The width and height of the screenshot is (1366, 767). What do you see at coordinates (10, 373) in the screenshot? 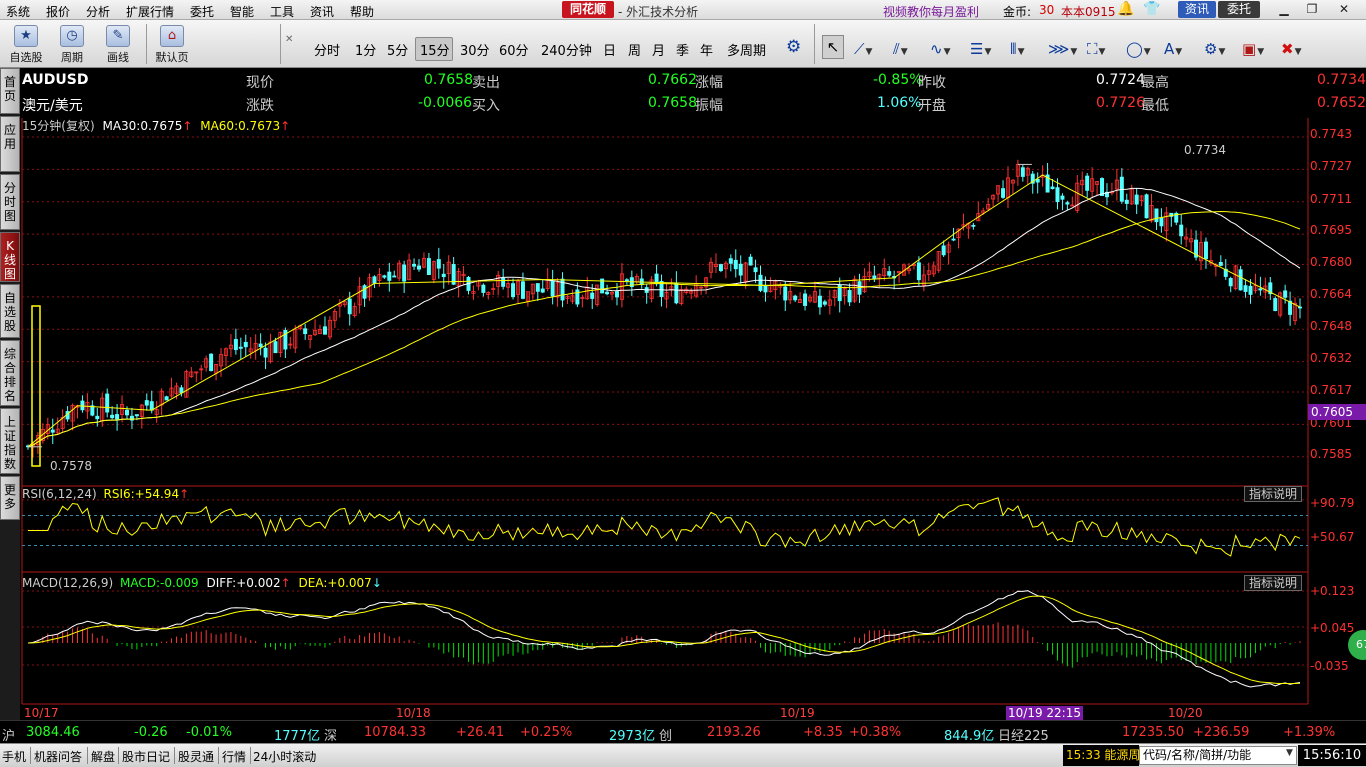
I see `tab-ranking: 综合排名` at bounding box center [10, 373].